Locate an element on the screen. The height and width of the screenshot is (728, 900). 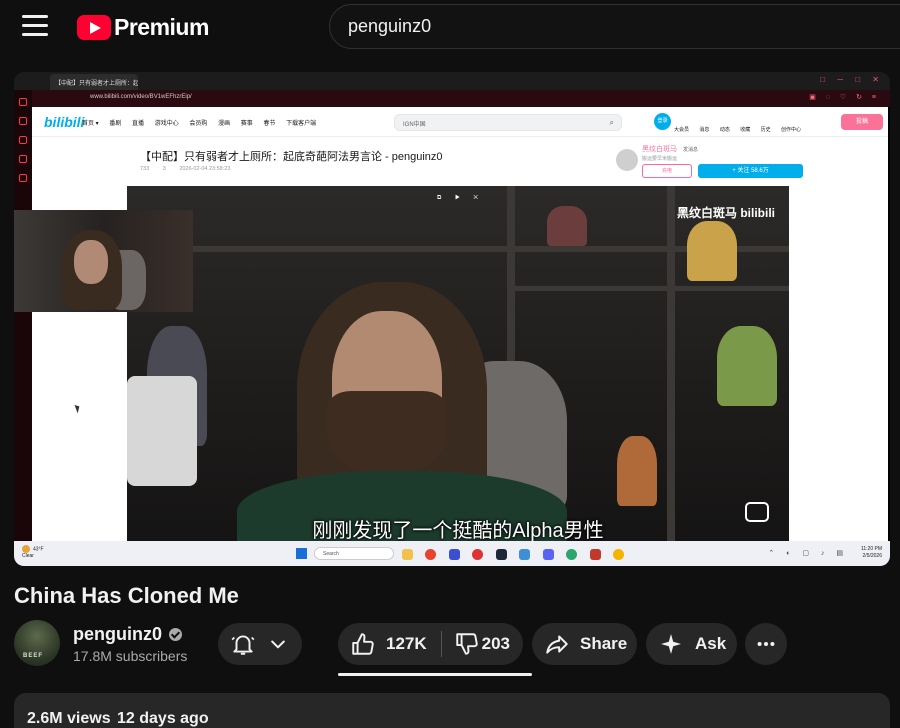
more-actions-button is located at coordinates (766, 644).